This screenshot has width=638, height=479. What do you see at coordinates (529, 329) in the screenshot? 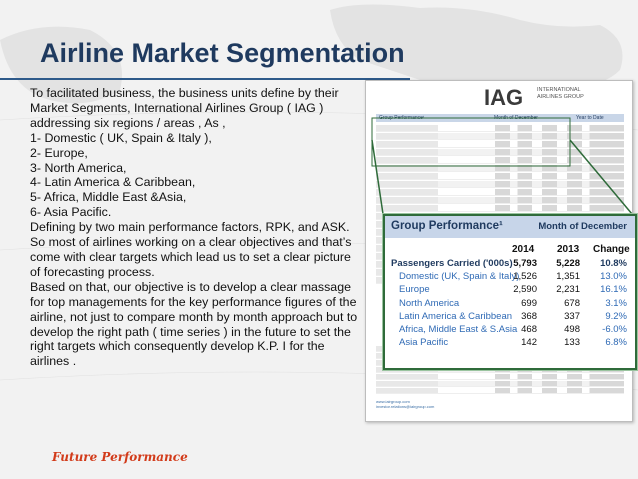
I see `value-2014: 468` at bounding box center [529, 329].